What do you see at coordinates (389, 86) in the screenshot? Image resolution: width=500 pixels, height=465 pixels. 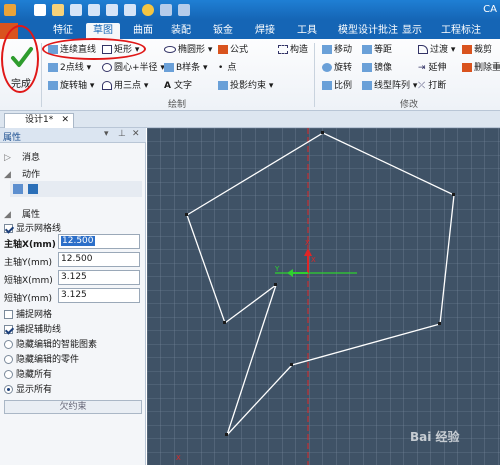 I see `linear-pattern-button: 线型阵列 ▾` at bounding box center [389, 86].